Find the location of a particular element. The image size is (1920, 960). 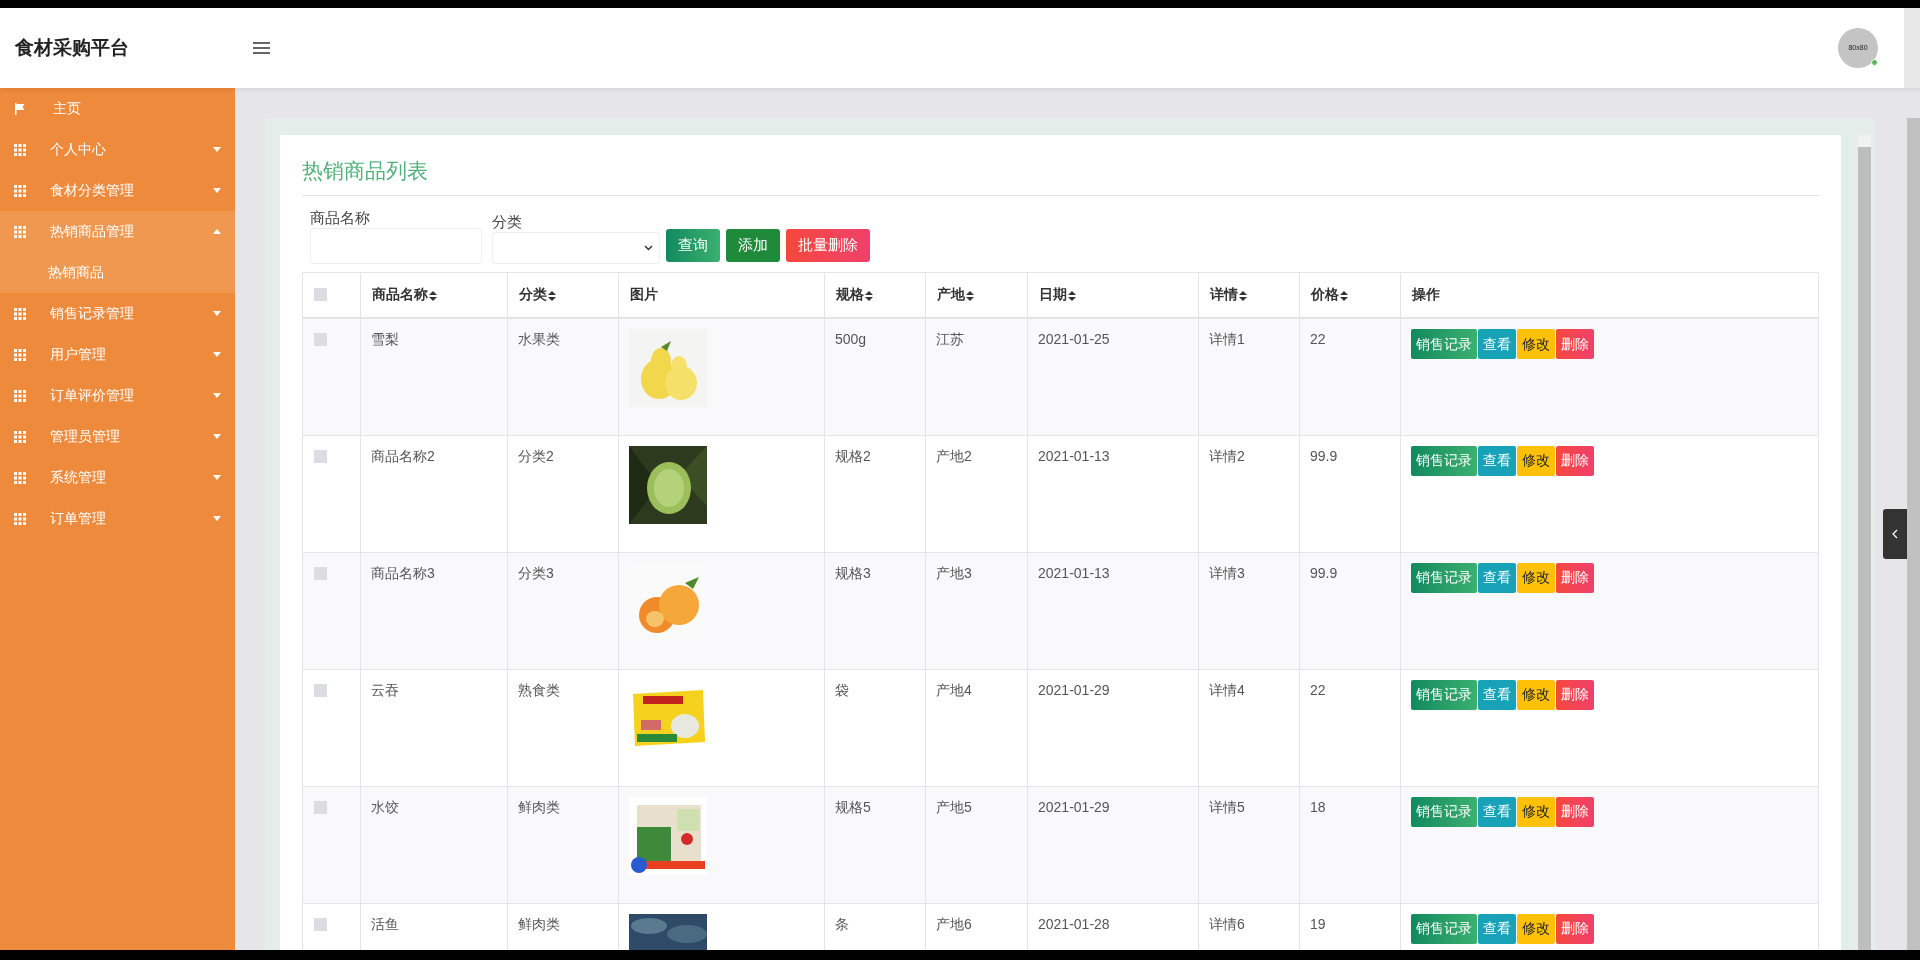

filter-label: 分类 is located at coordinates (507, 221).